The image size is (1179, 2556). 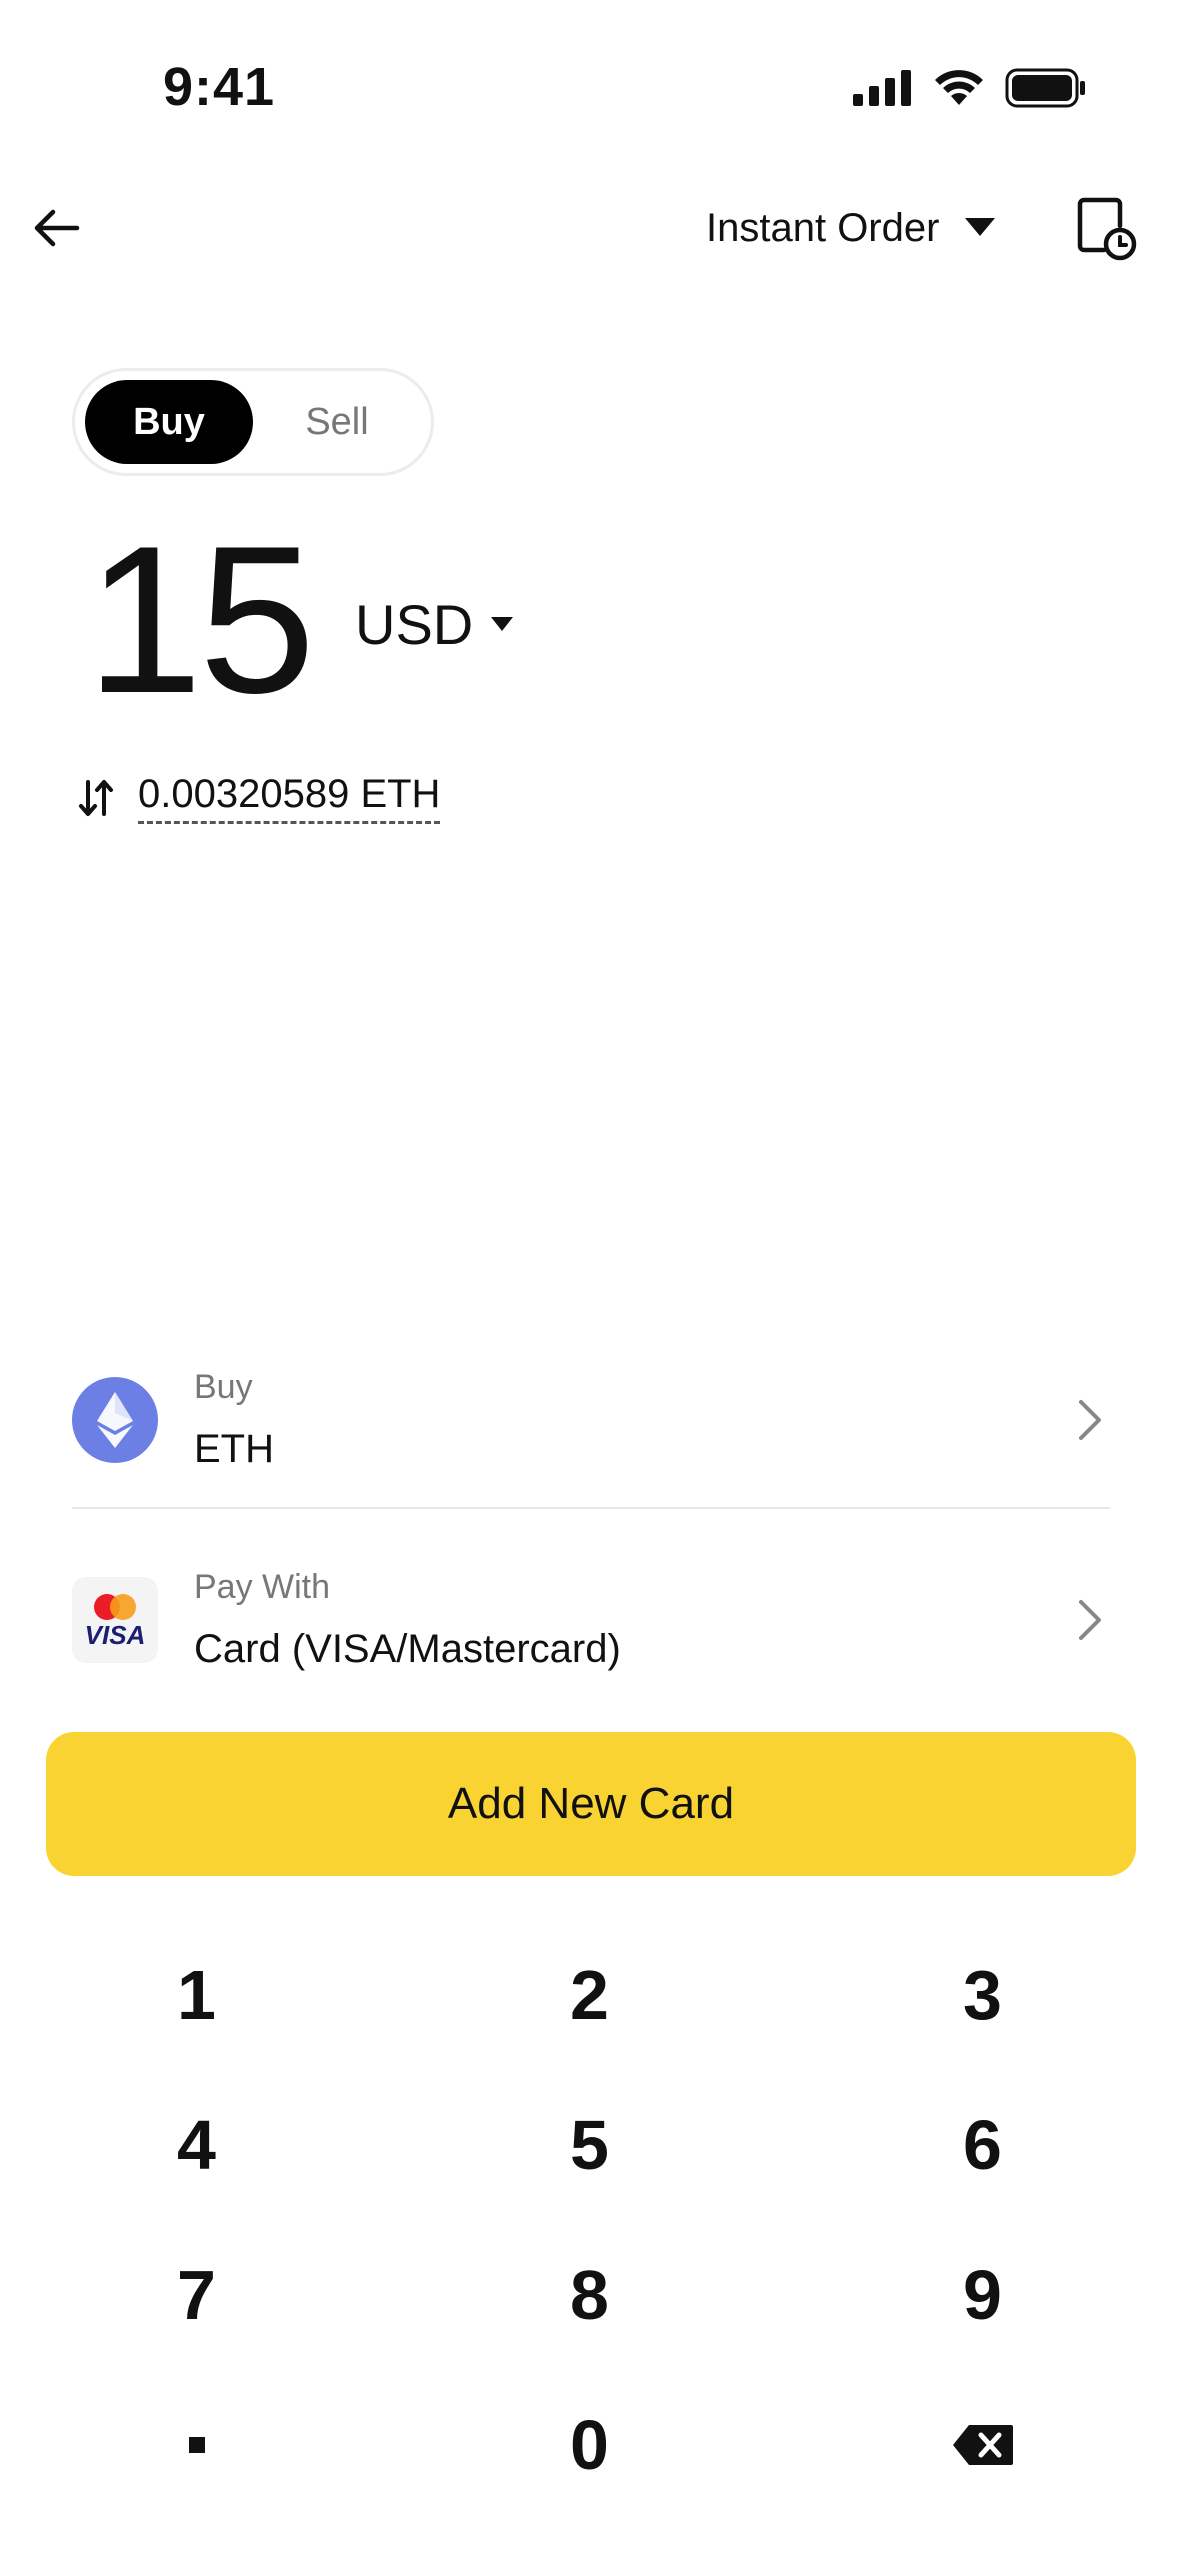 What do you see at coordinates (289, 798) in the screenshot?
I see `converted-value: 0.00320589 ETH` at bounding box center [289, 798].